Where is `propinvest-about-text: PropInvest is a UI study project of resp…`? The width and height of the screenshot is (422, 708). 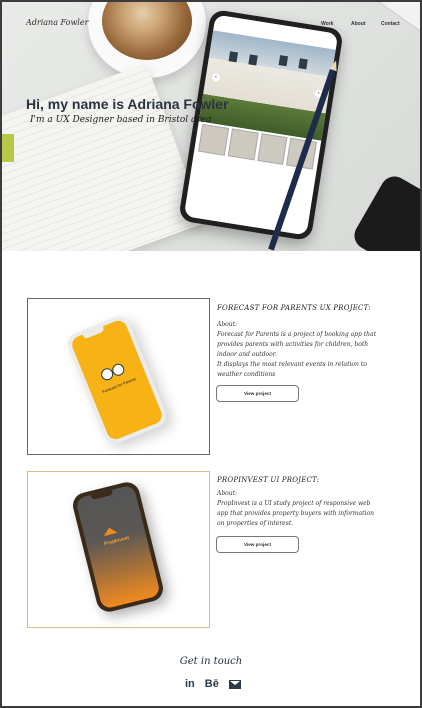
propinvest-about-text: PropInvest is a UI study project of resp… is located at coordinates (295, 513).